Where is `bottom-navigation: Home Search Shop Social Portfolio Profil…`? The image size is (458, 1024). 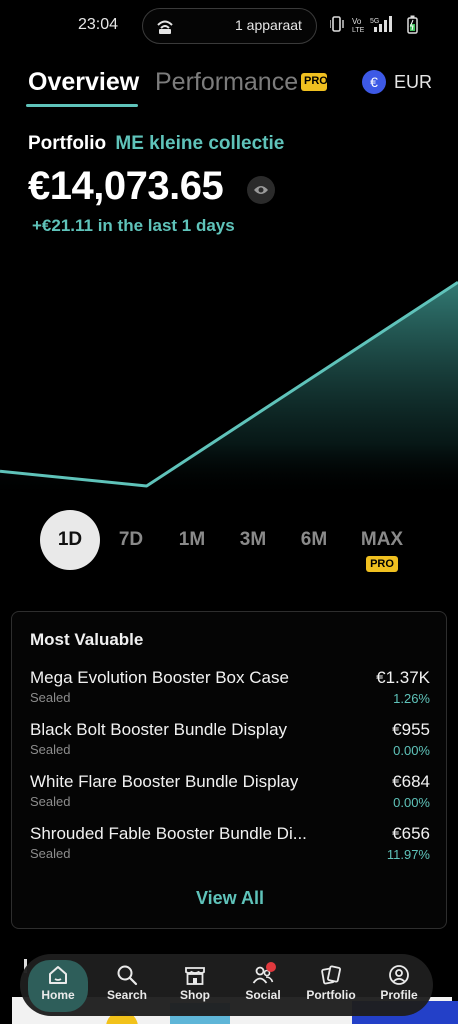
bottom-navigation: Home Search Shop Social Portfolio Profil… is located at coordinates (226, 985).